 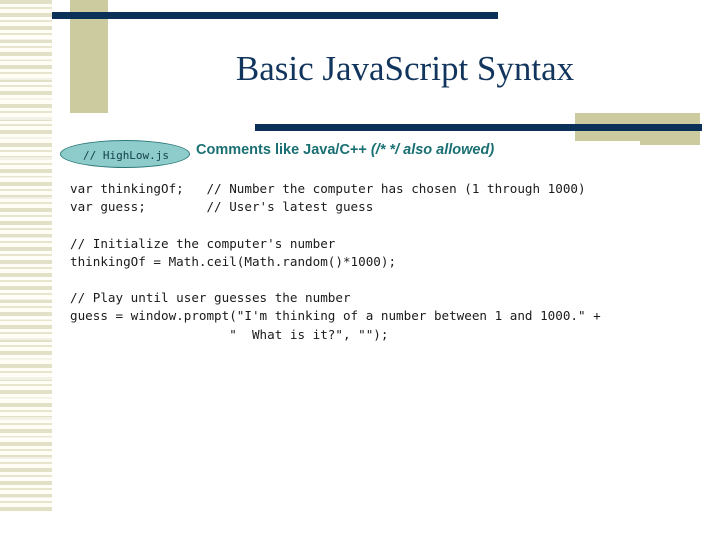 I want to click on code-line: // Initialize the computer's number, so click(x=203, y=243).